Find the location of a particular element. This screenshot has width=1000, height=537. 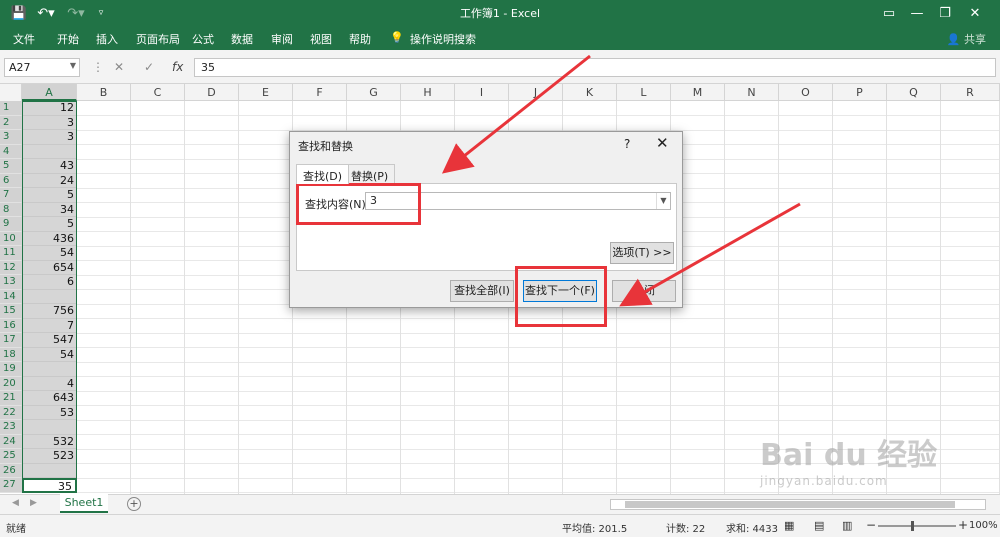

cell-a25: 523 is located at coordinates (49, 456).